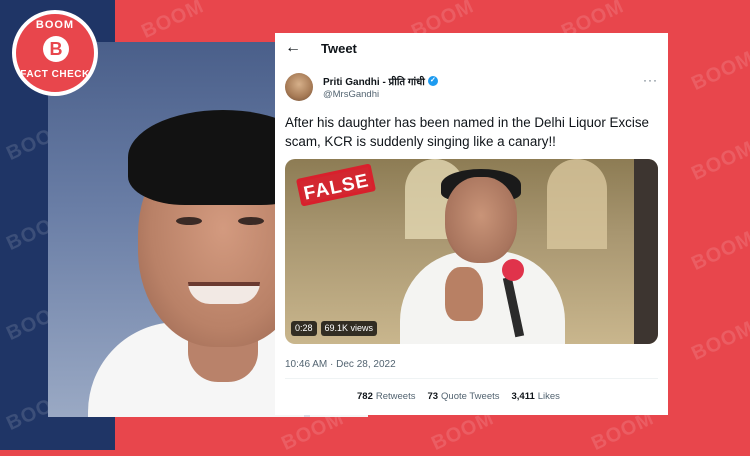 The image size is (750, 456). Describe the element at coordinates (339, 48) in the screenshot. I see `tweet-title: Tweet` at that location.